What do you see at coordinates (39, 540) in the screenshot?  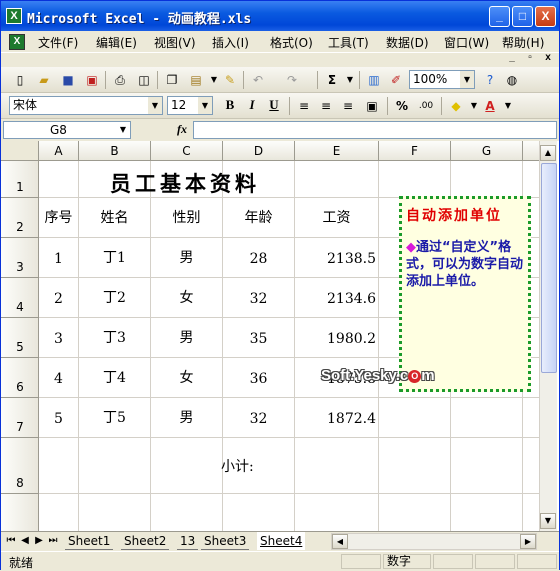 I see `next-sheet-icon: ▶` at bounding box center [39, 540].